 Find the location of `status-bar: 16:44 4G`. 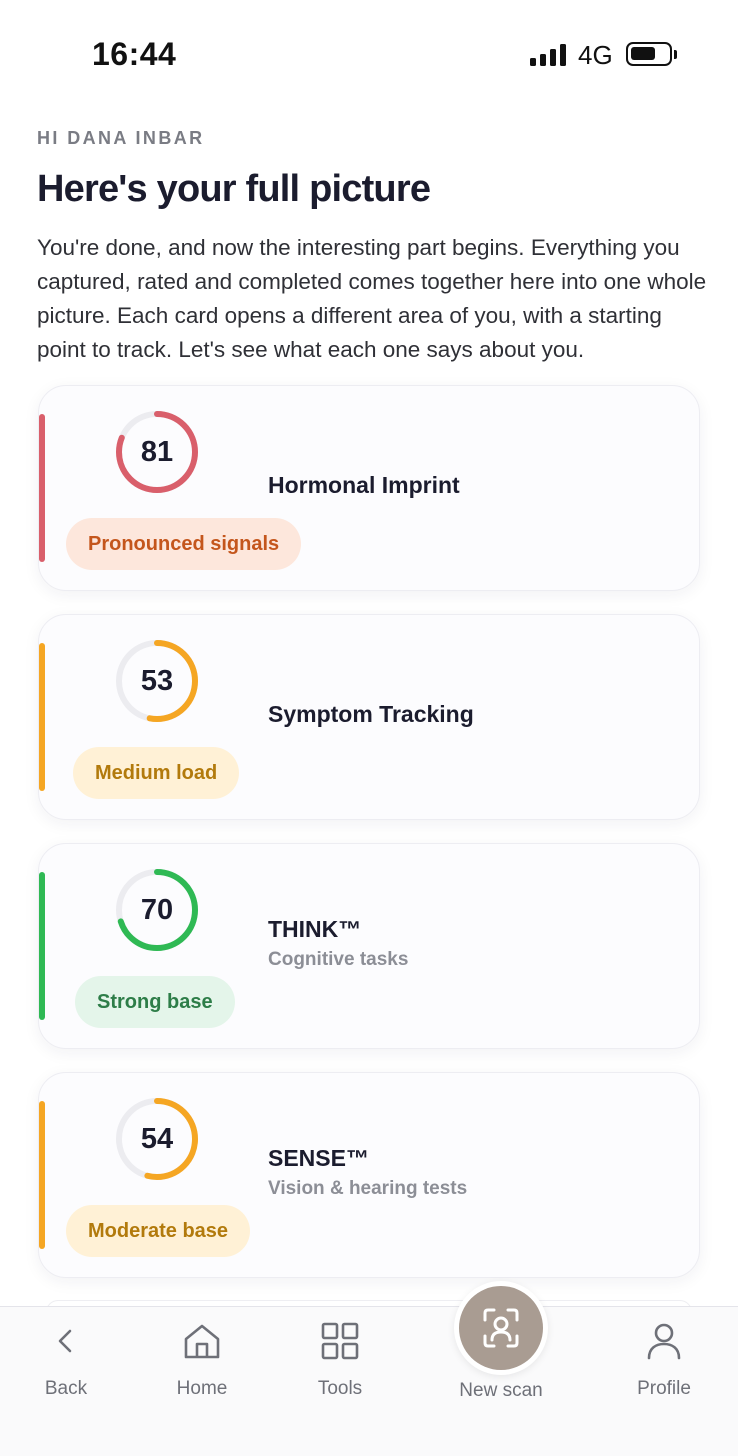

status-bar: 16:44 4G is located at coordinates (369, 55).